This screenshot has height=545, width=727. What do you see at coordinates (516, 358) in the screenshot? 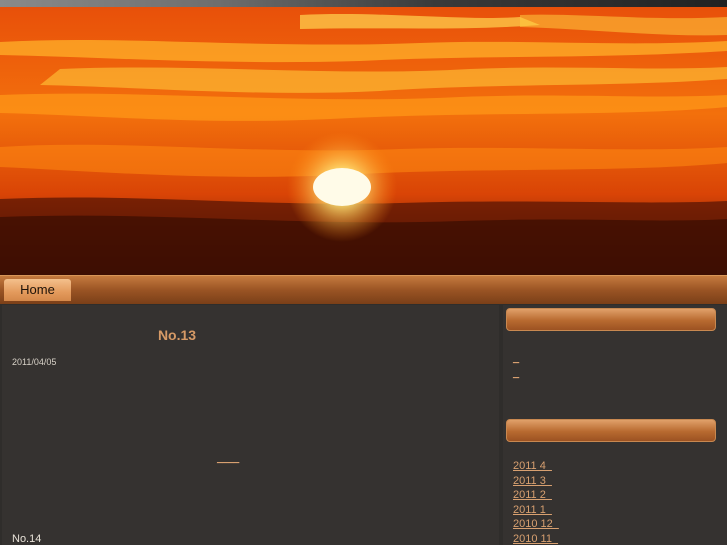
I see `sidebar-link-1: _` at bounding box center [516, 358].